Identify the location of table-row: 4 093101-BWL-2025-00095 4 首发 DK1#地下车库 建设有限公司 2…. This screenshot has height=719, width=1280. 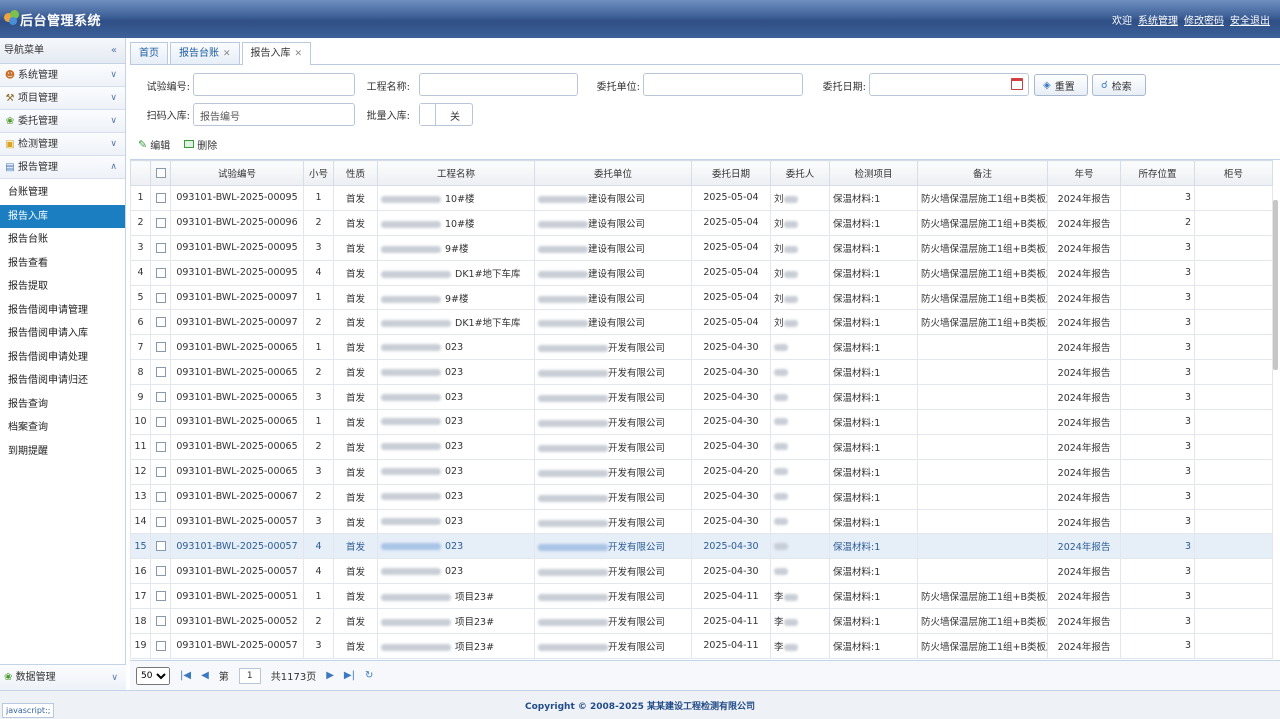
(701, 272).